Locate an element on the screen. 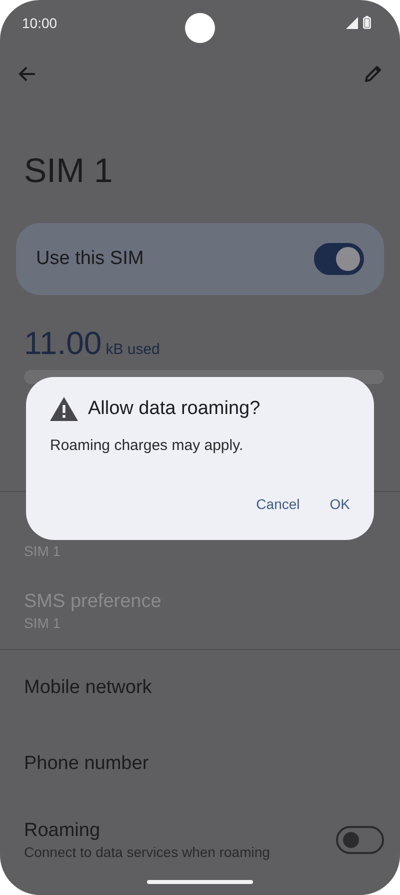 This screenshot has height=895, width=400. dialog-button: Cancel is located at coordinates (278, 504).